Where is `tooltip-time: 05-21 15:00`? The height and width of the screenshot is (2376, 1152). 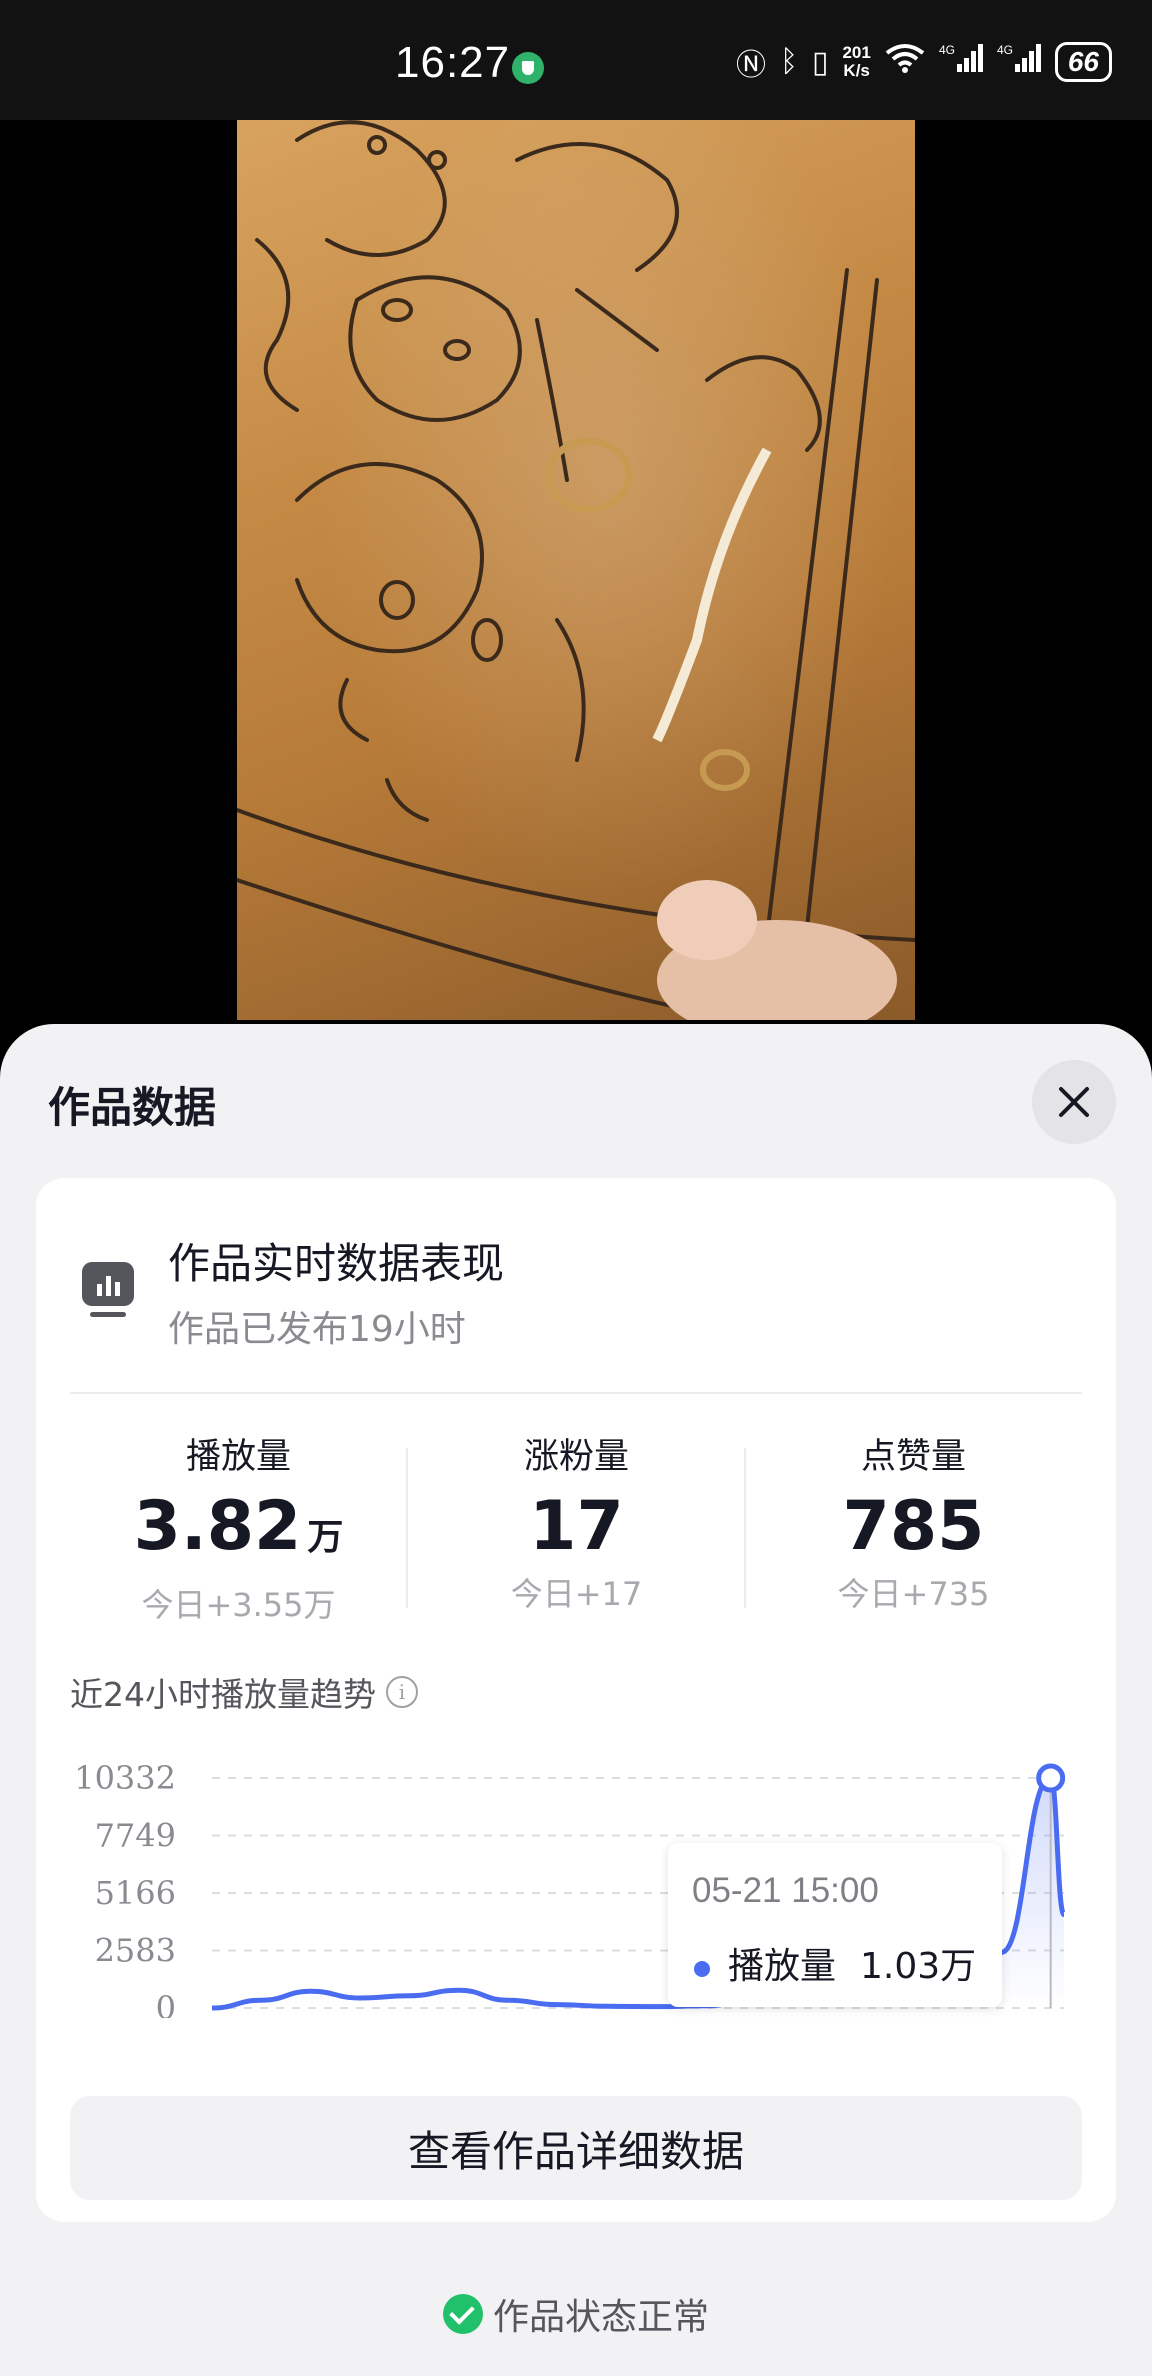
tooltip-time: 05-21 15:00 is located at coordinates (785, 1890).